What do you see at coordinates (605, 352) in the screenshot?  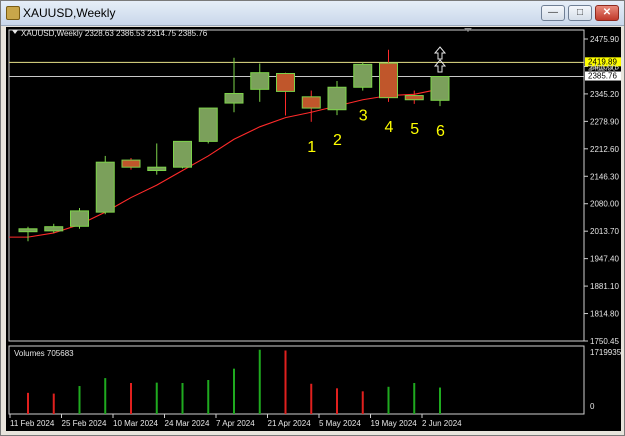 I see `volume-max-label: 1719935` at bounding box center [605, 352].